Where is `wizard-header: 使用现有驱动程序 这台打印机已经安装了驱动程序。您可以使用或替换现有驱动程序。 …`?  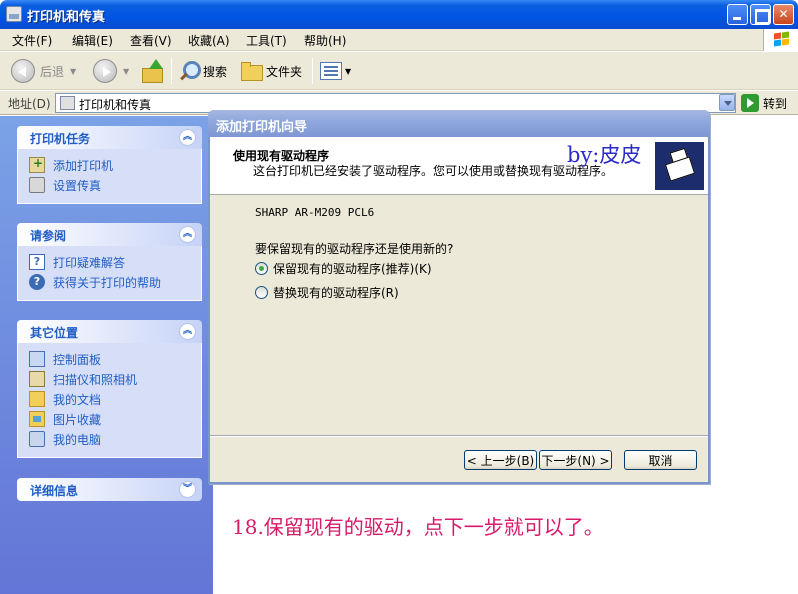 wizard-header: 使用现有驱动程序 这台打印机已经安装了驱动程序。您可以使用或替换现有驱动程序。 … is located at coordinates (459, 166).